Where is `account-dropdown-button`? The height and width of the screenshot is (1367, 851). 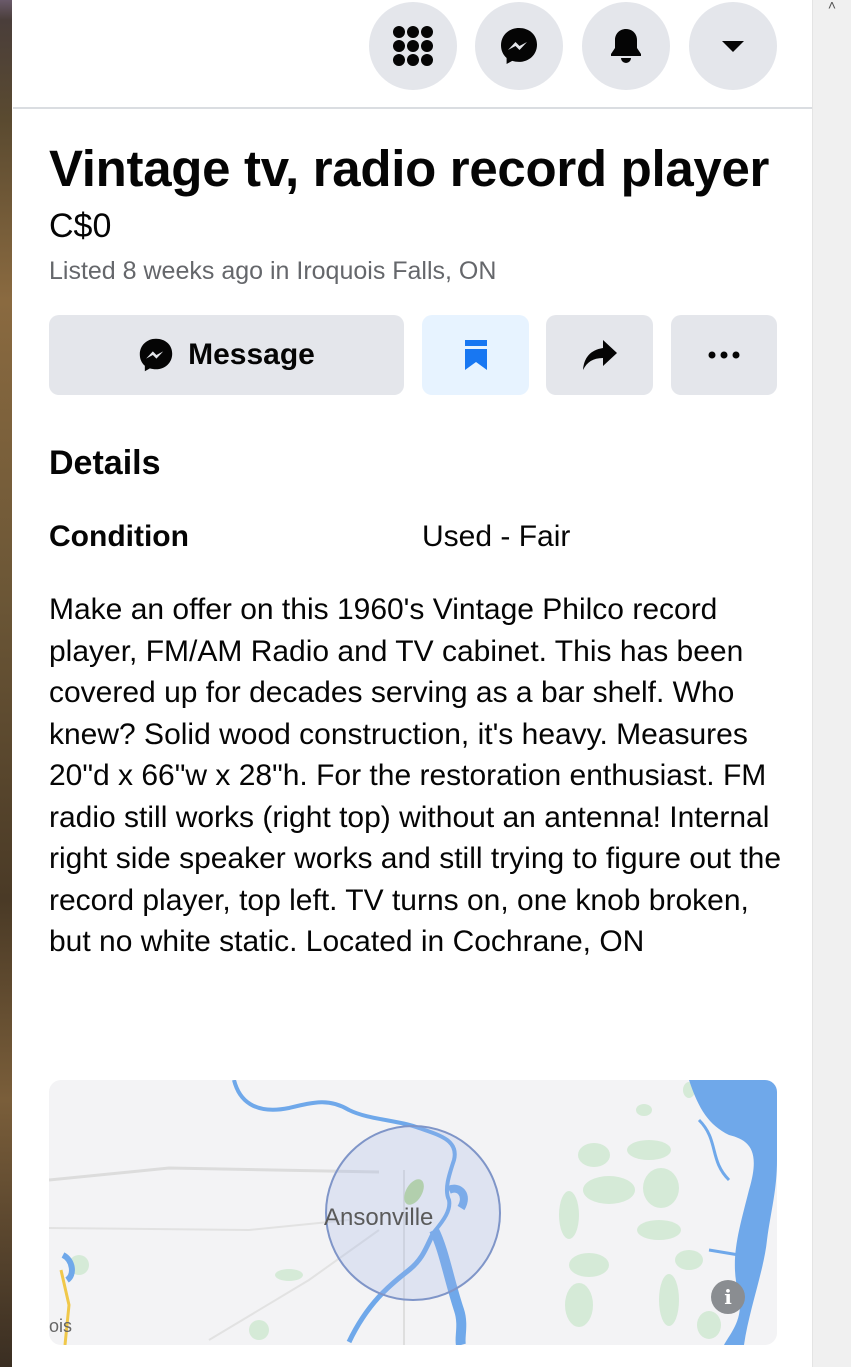
account-dropdown-button is located at coordinates (733, 46).